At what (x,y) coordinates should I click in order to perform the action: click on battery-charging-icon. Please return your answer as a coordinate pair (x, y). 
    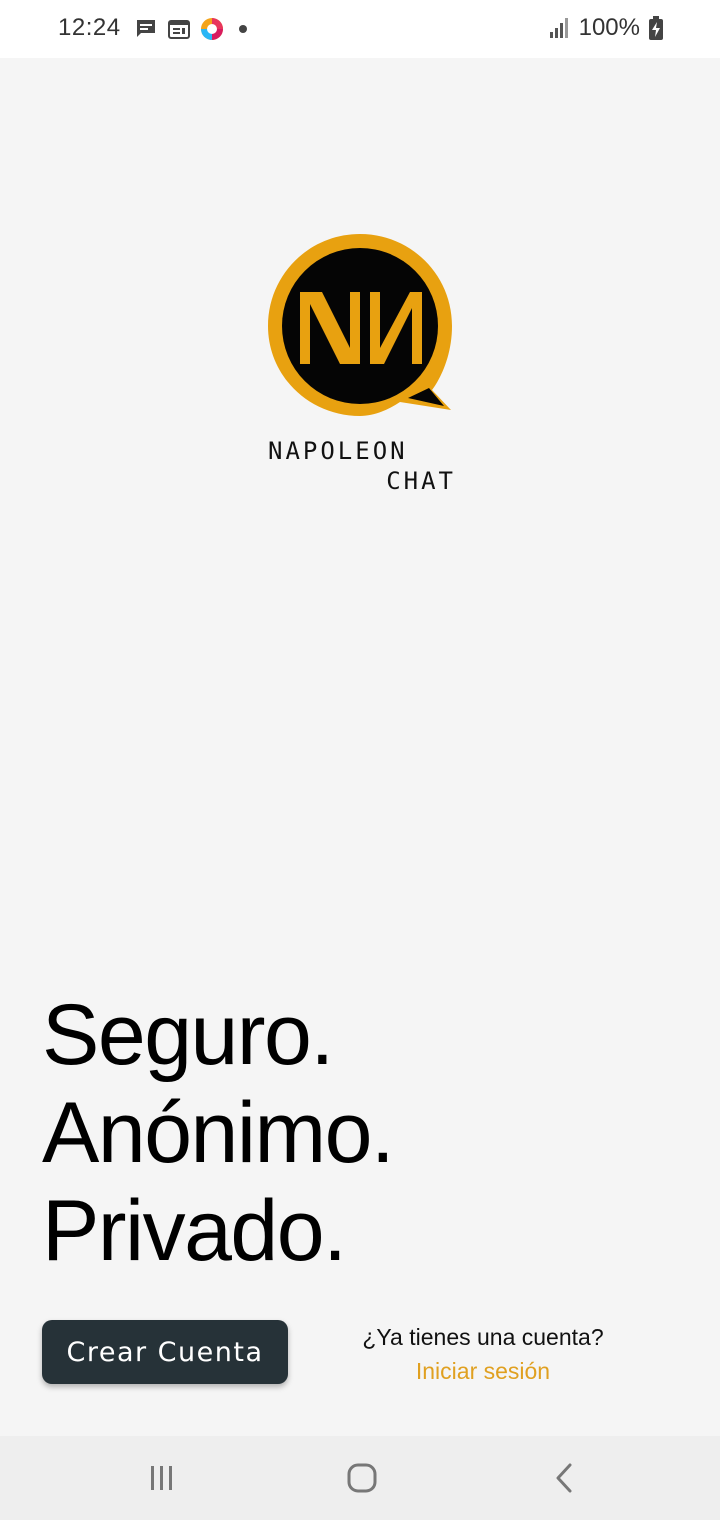
    Looking at the image, I should click on (656, 28).